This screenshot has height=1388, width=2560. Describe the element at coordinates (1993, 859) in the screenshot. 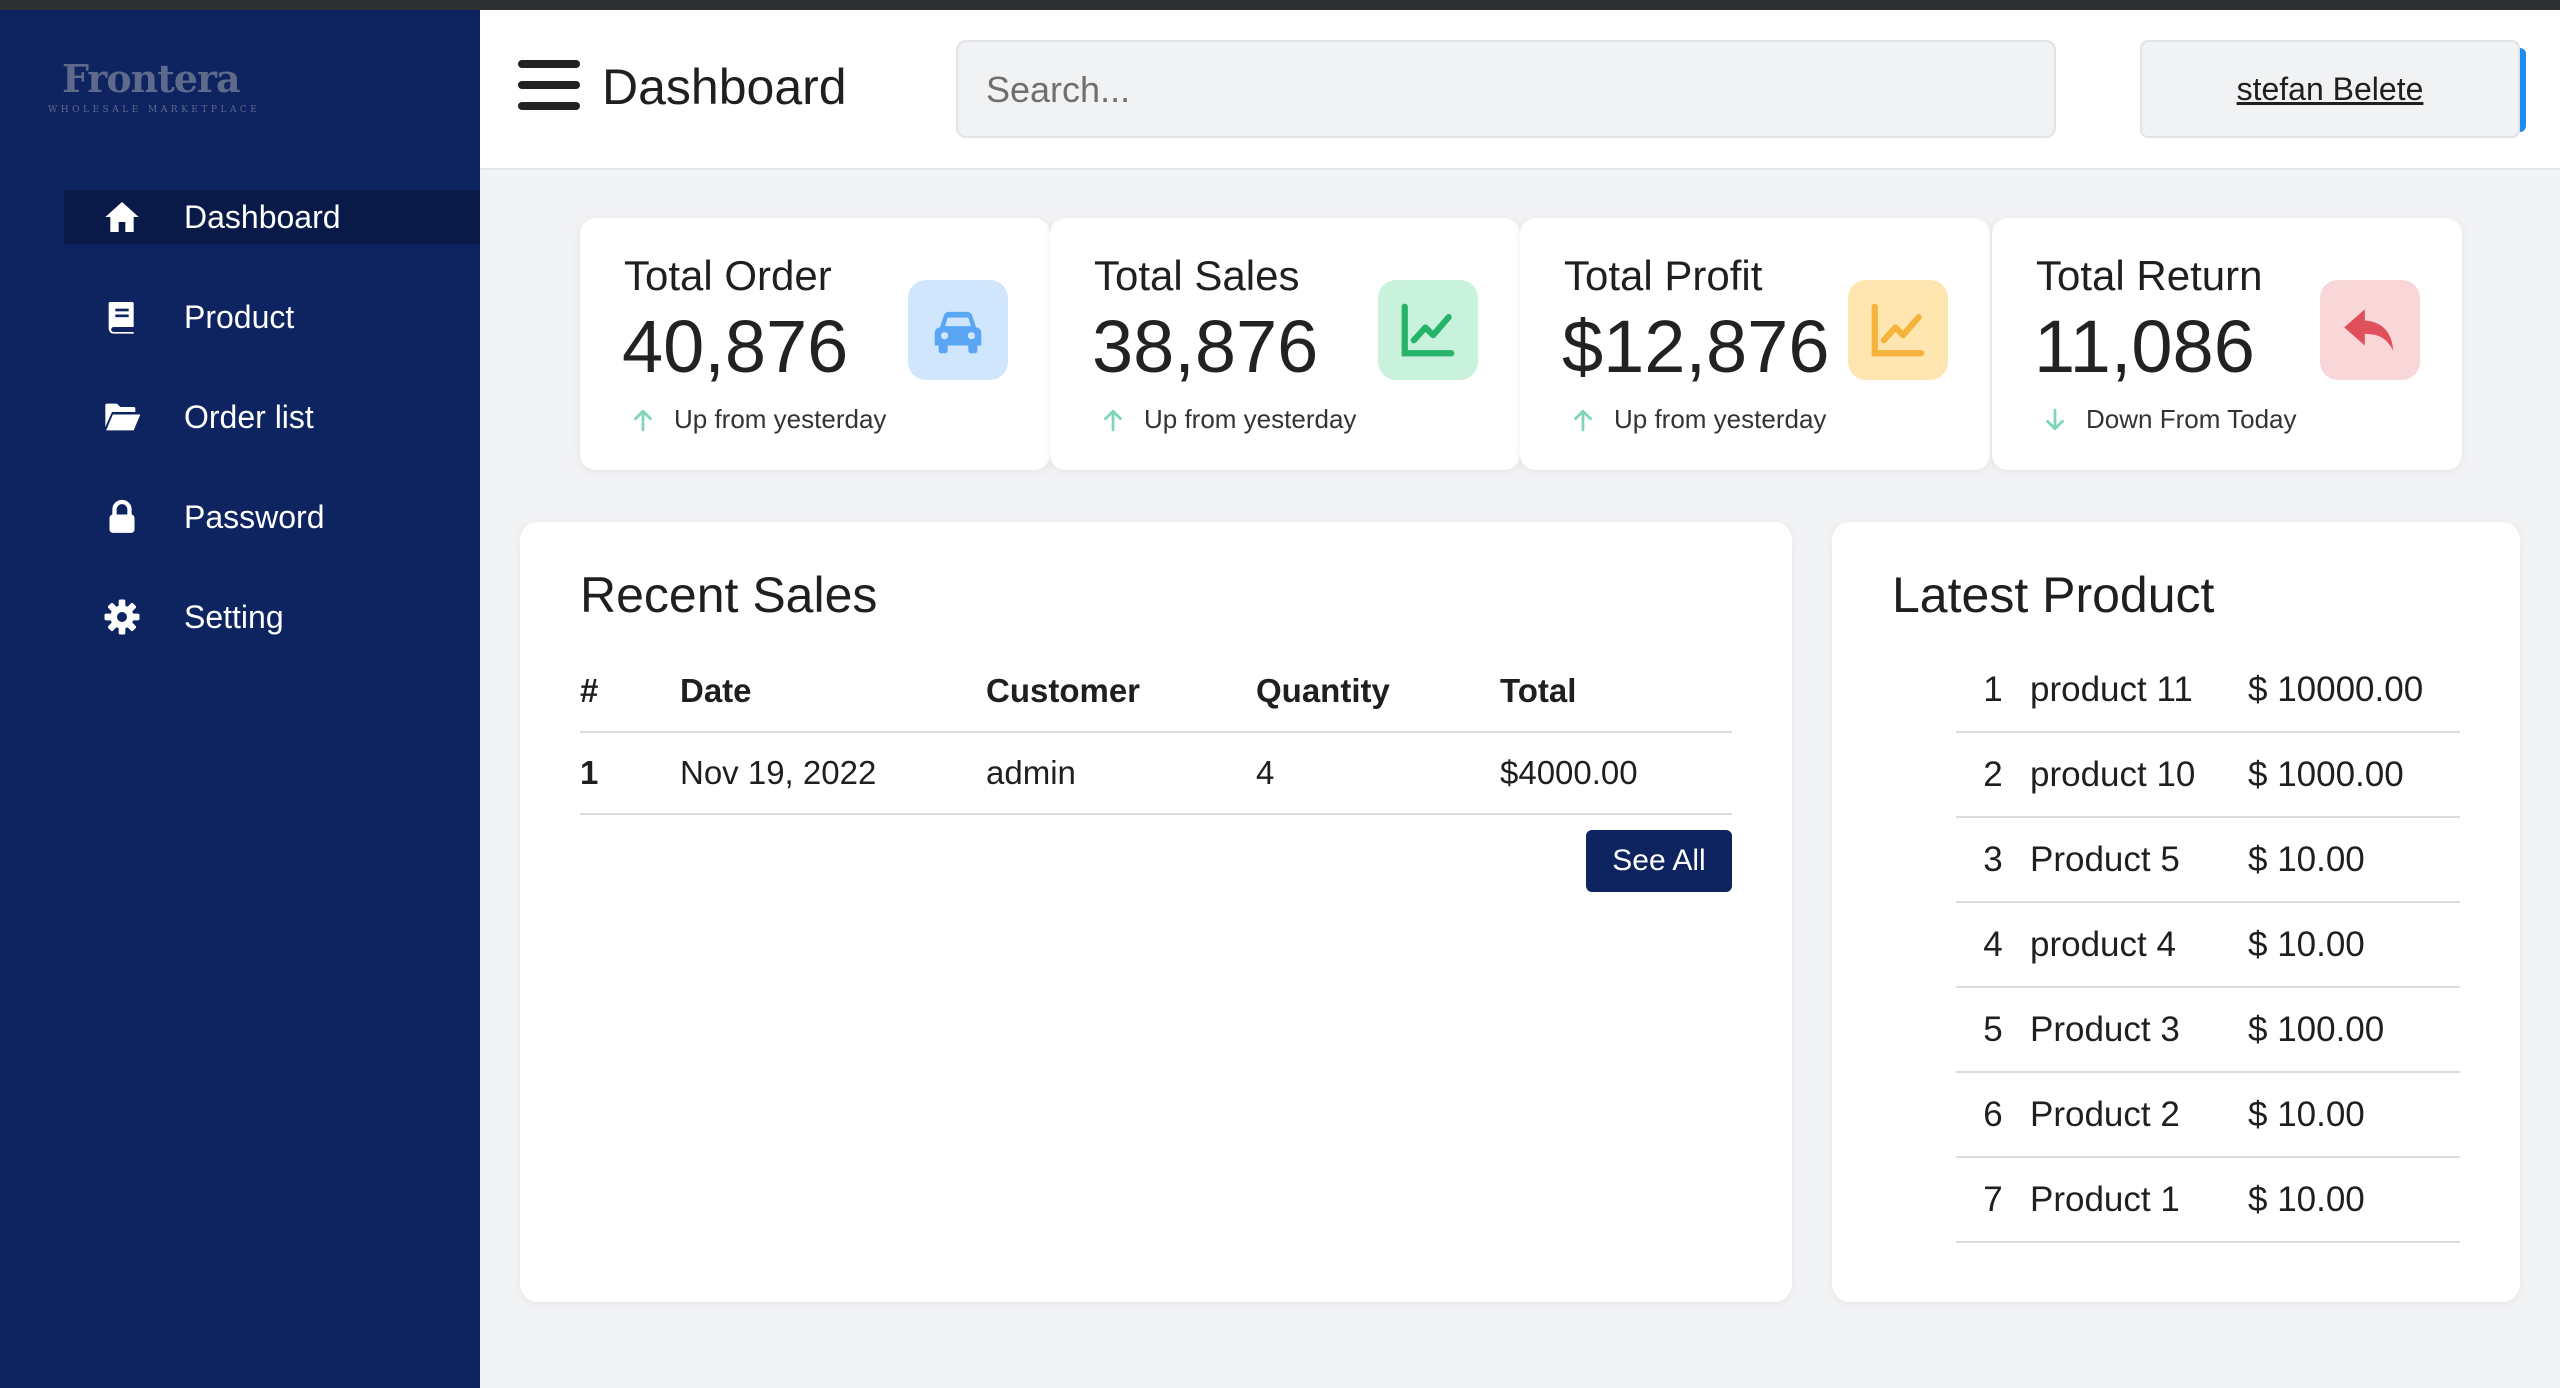

I see `product-number: 3` at that location.